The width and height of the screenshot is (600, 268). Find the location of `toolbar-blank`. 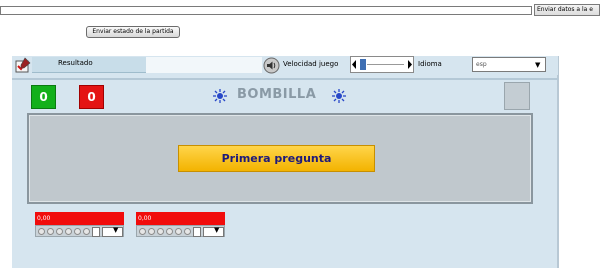

toolbar-blank is located at coordinates (204, 65).